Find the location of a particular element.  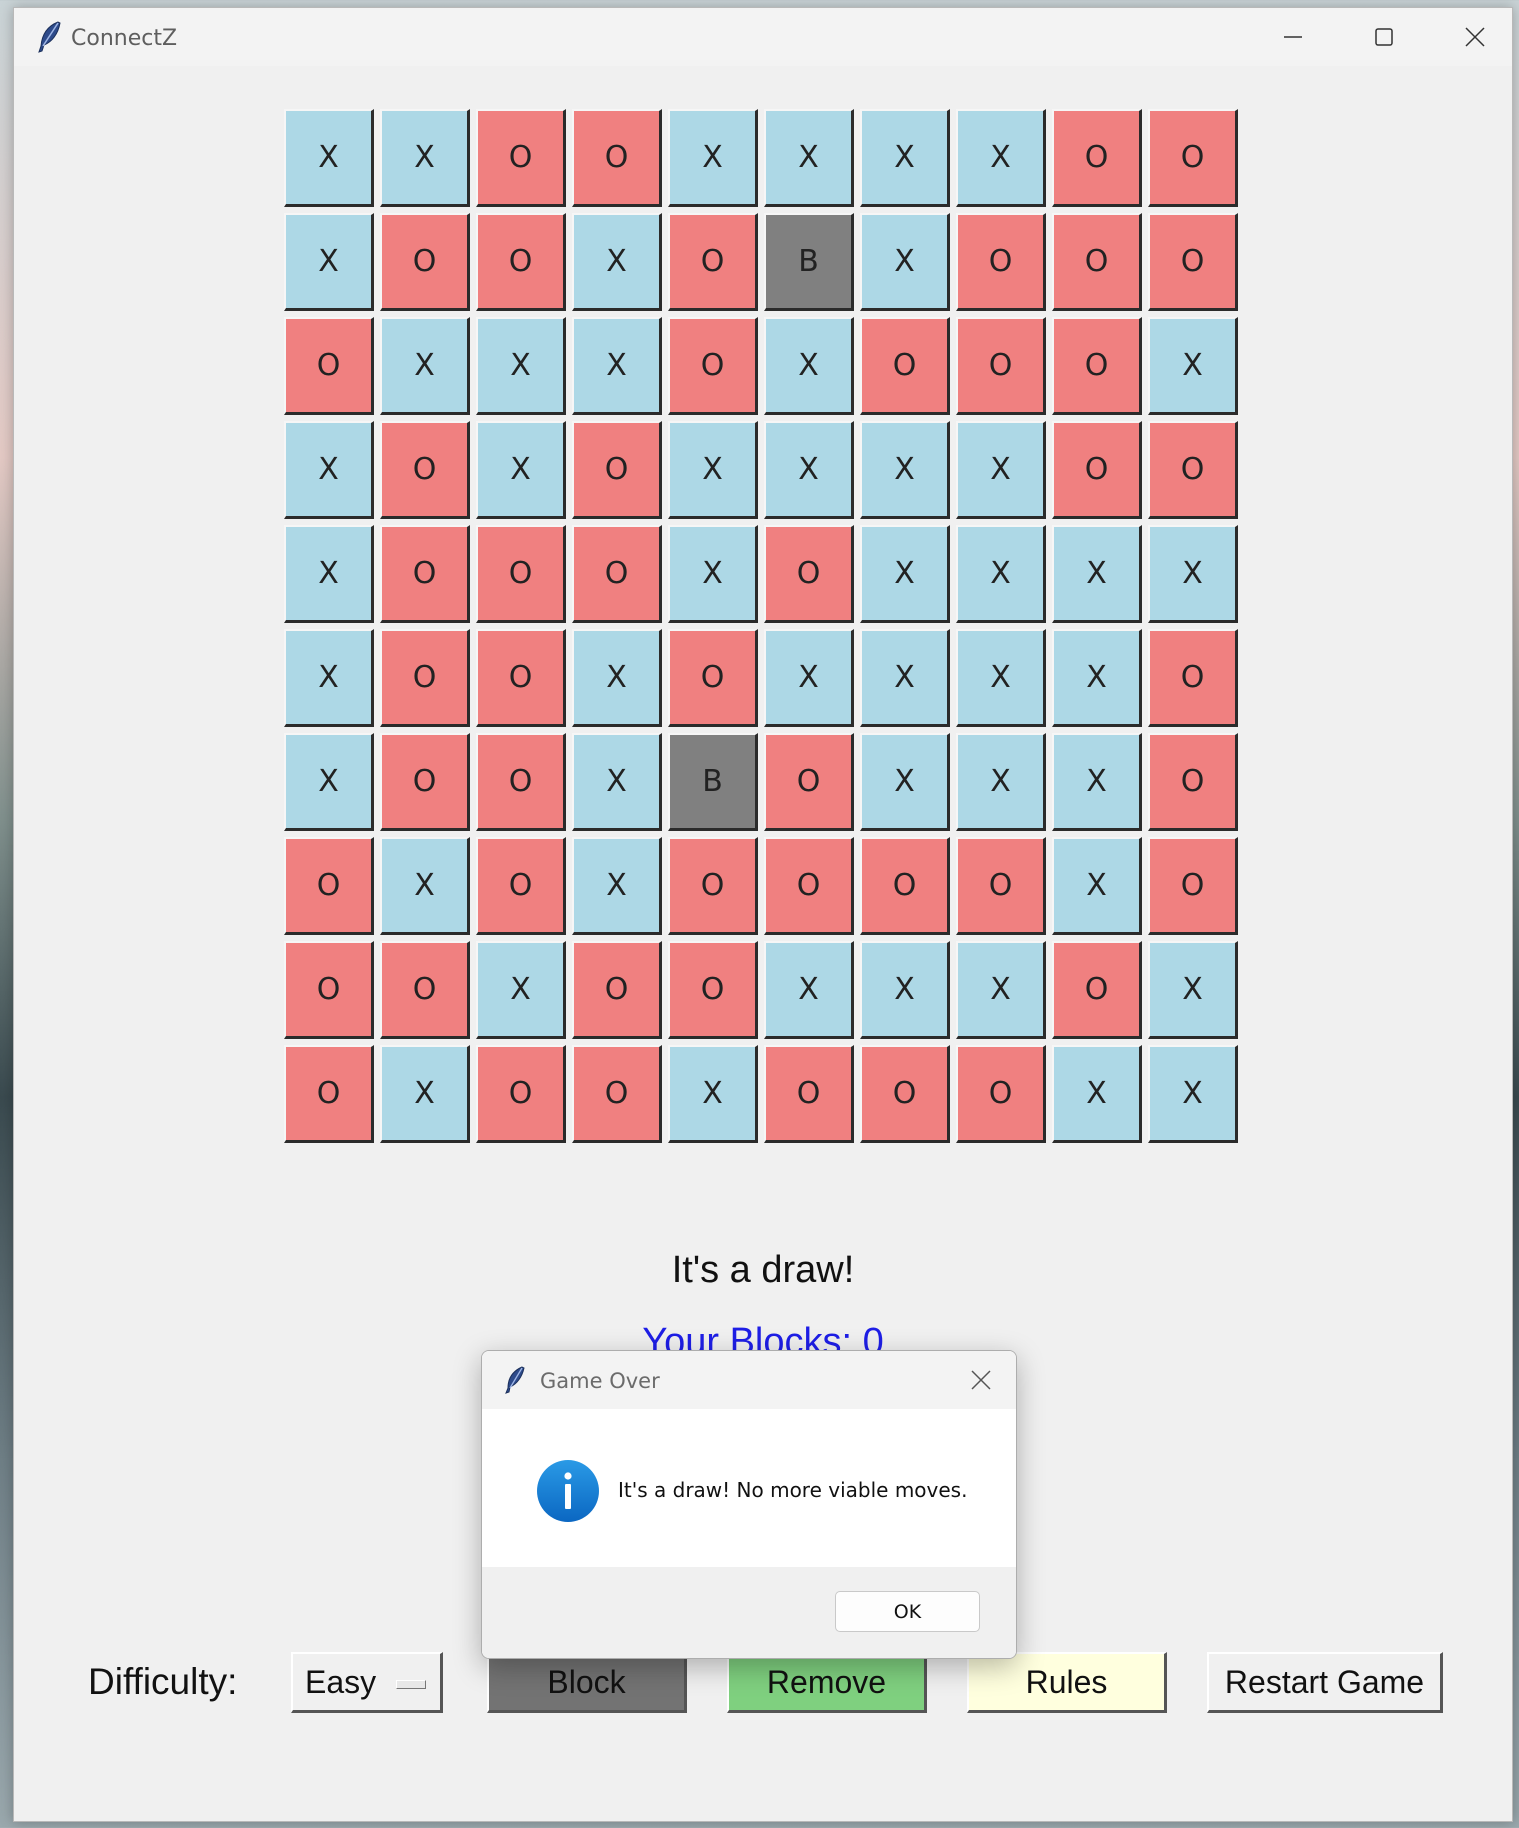

restart-game-button: Restart Game is located at coordinates (1325, 1682).